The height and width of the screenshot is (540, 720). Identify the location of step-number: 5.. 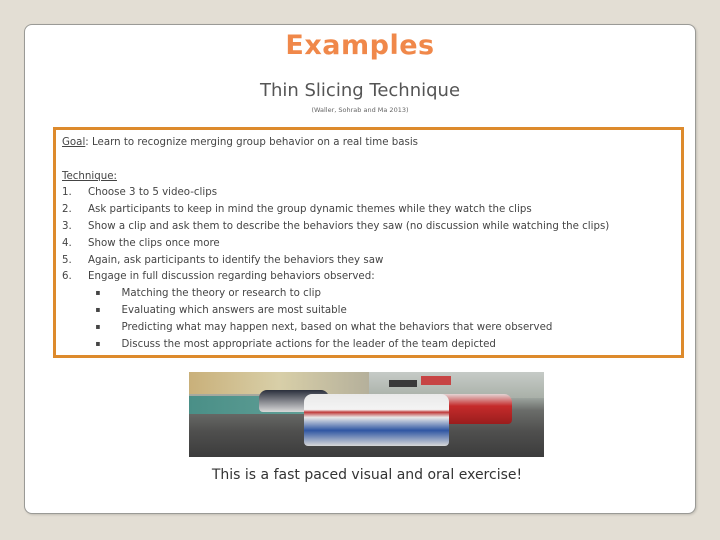
(67, 259).